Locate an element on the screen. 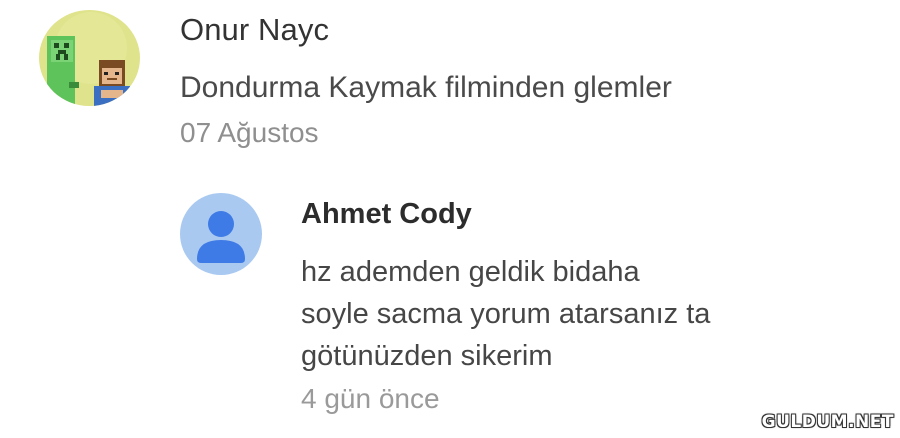 The width and height of the screenshot is (900, 438). reply-time: 4 gün önce is located at coordinates (370, 398).